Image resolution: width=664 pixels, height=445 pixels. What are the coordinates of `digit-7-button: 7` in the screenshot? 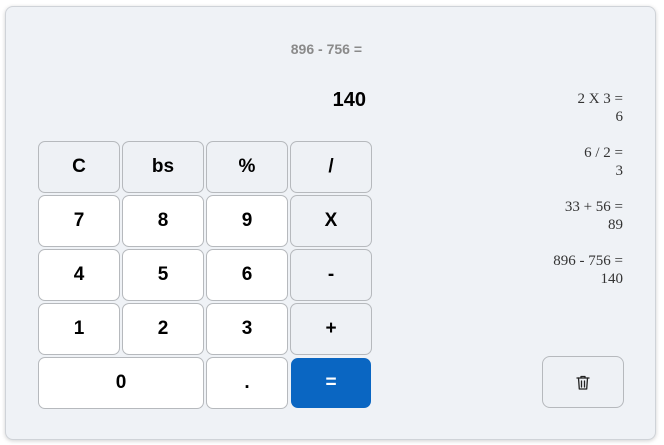 It's located at (79, 221).